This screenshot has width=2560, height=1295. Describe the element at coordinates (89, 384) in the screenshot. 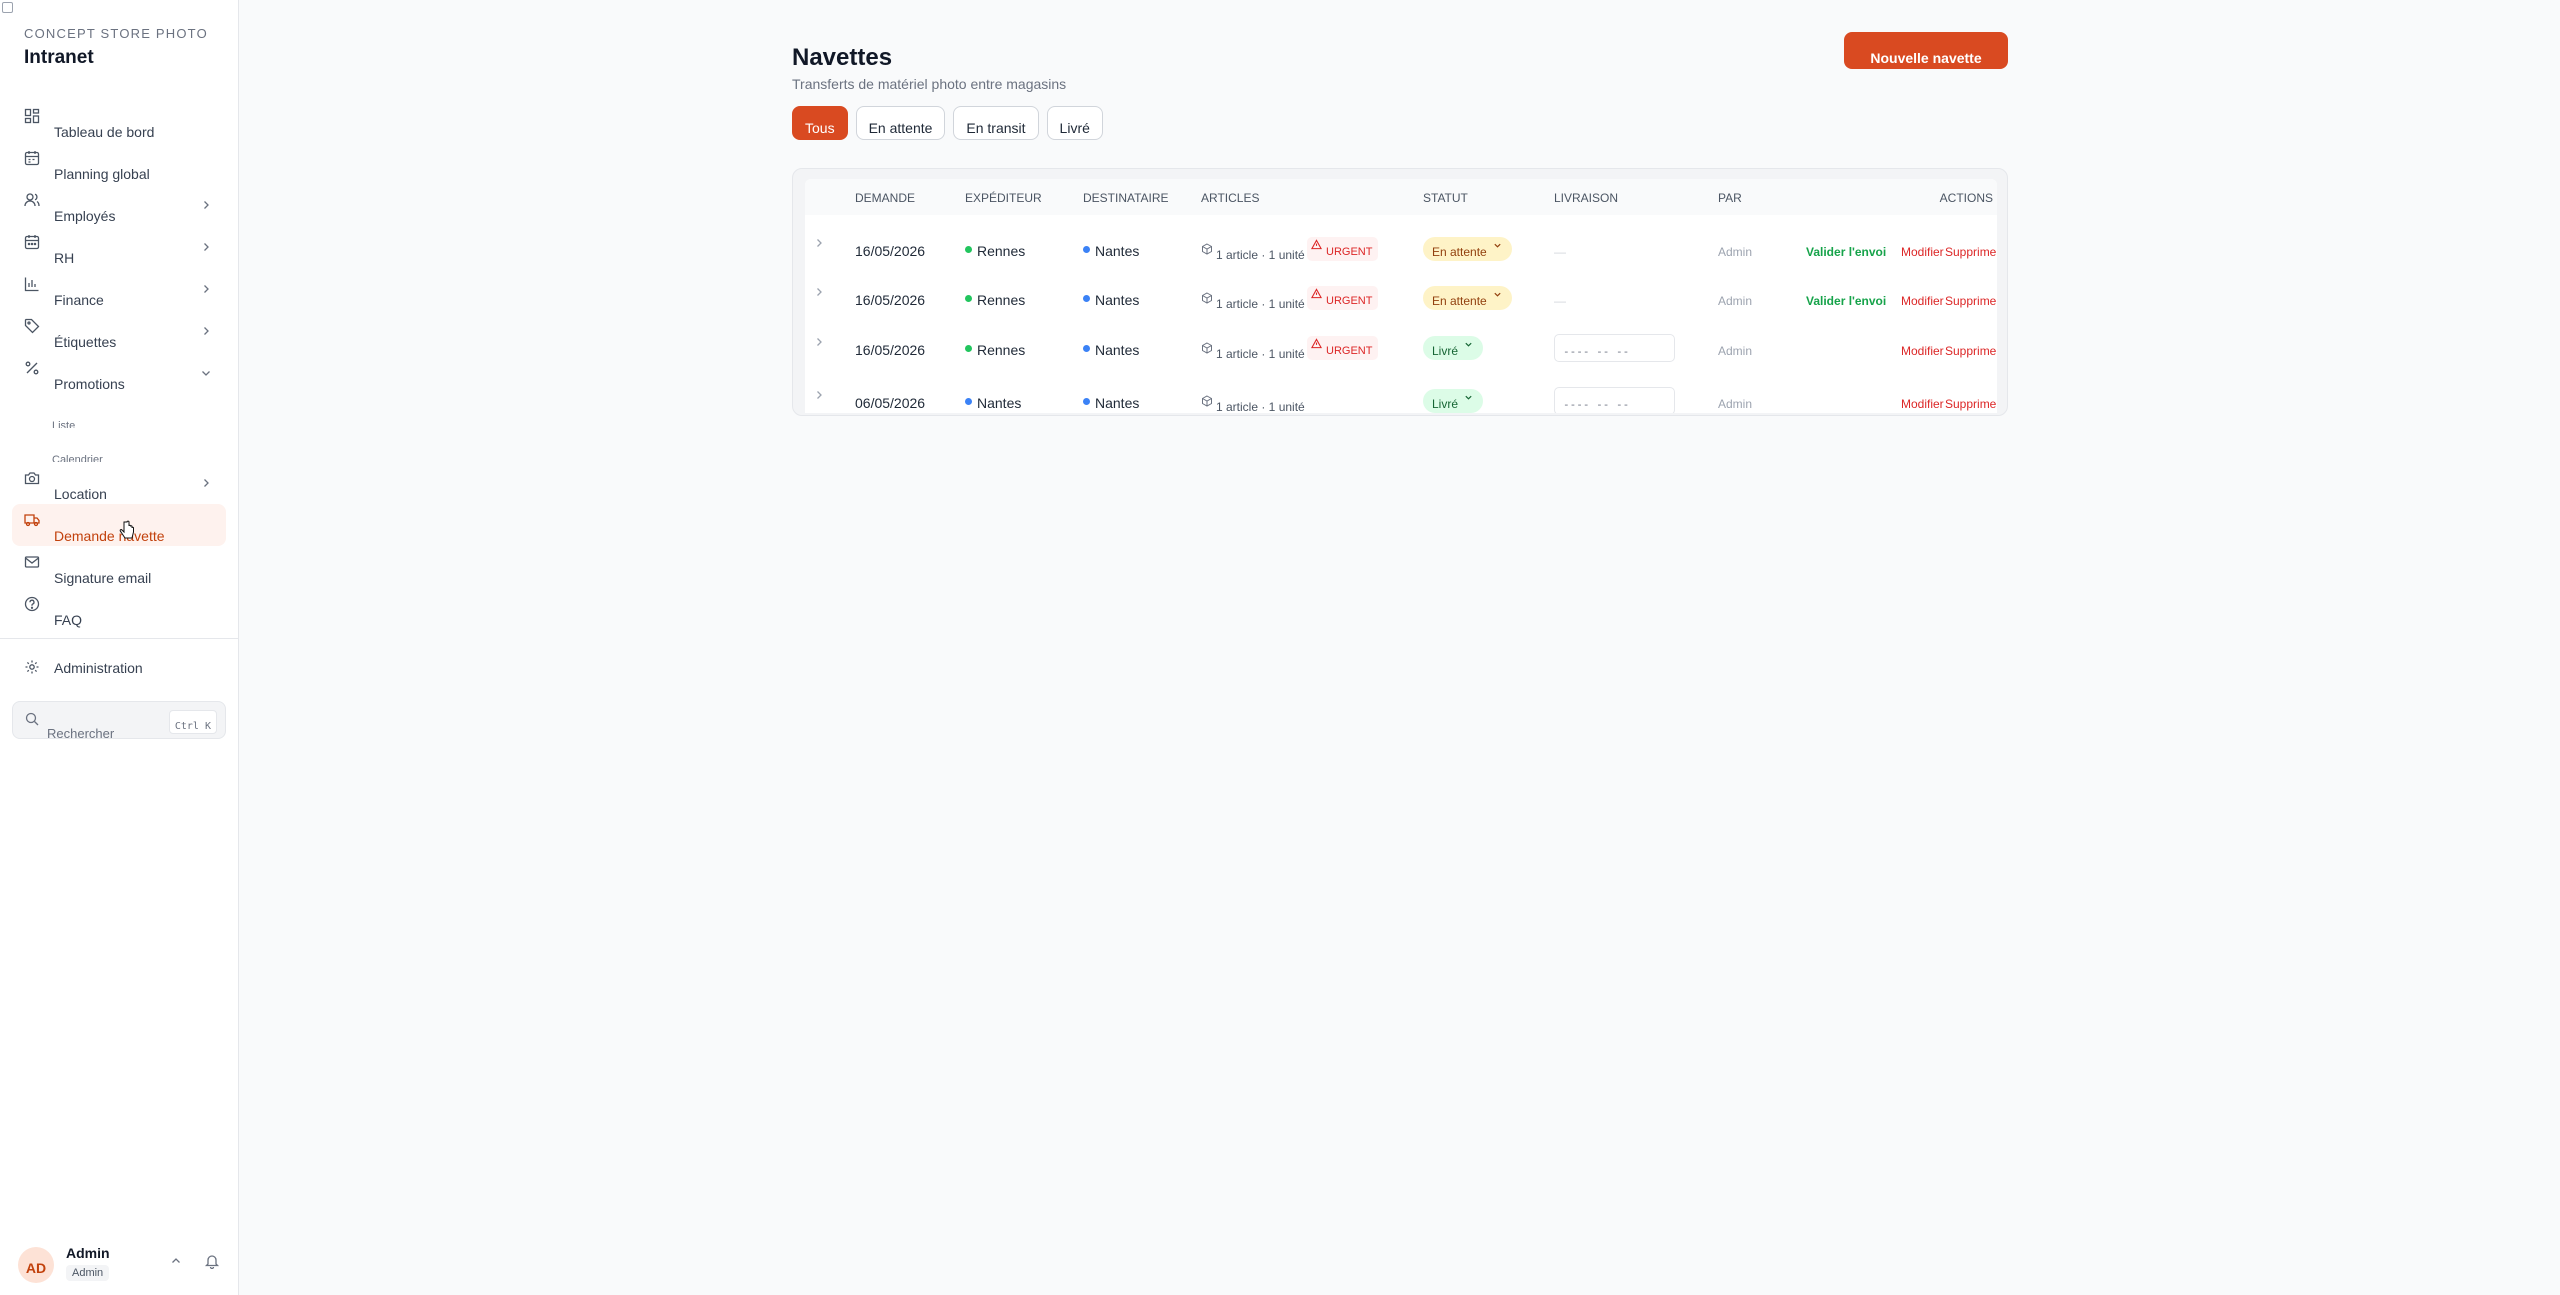

I see `sidebar-item-label: Promotions` at that location.